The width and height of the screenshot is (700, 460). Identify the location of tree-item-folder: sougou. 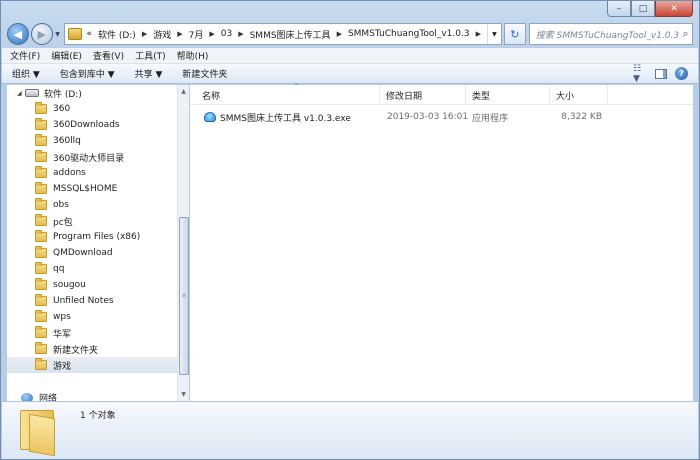
(97, 285).